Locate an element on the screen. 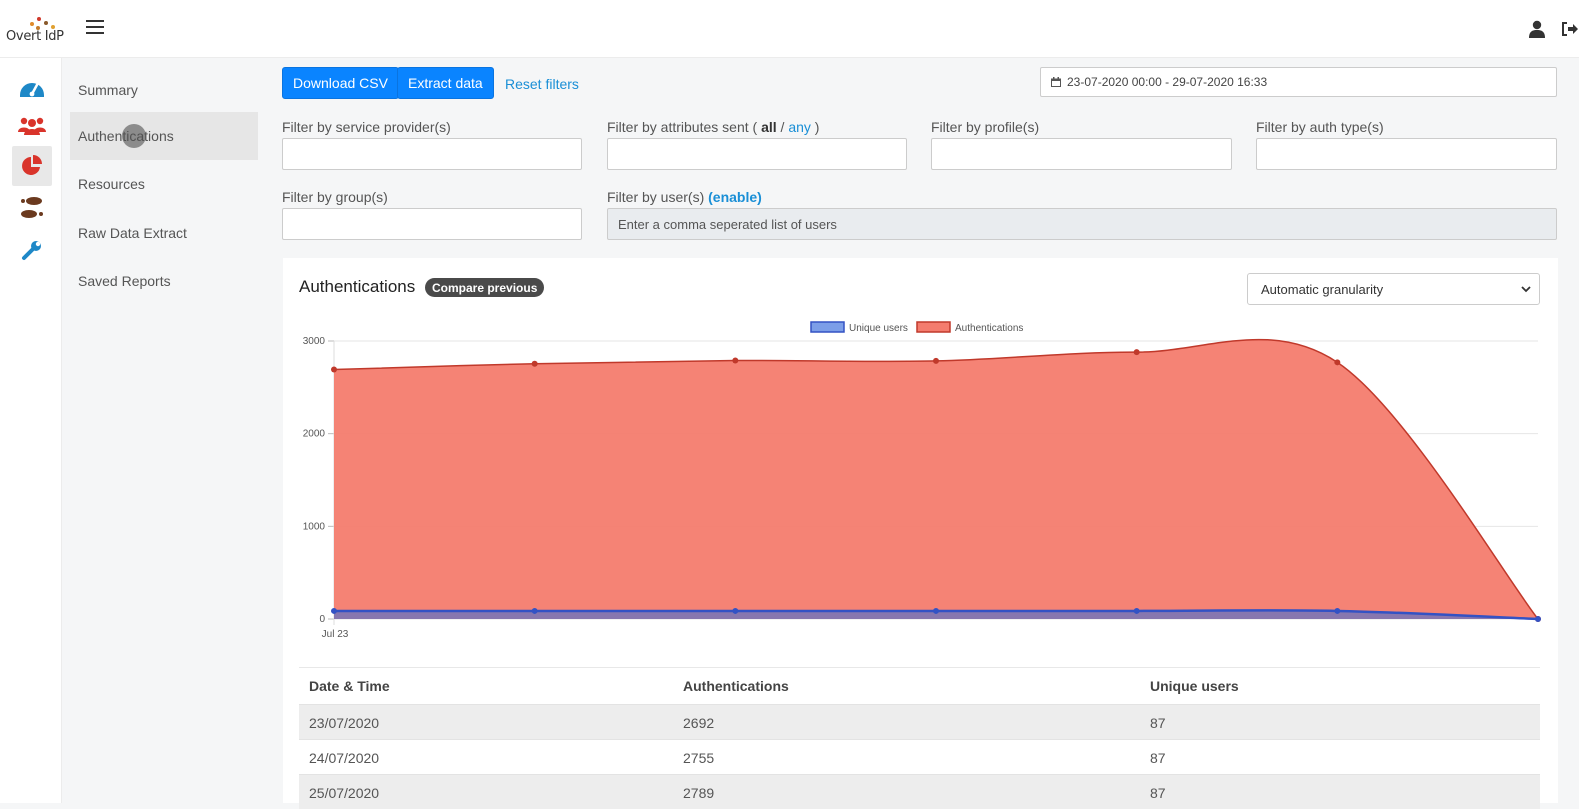  pie-chart-icon is located at coordinates (32, 166).